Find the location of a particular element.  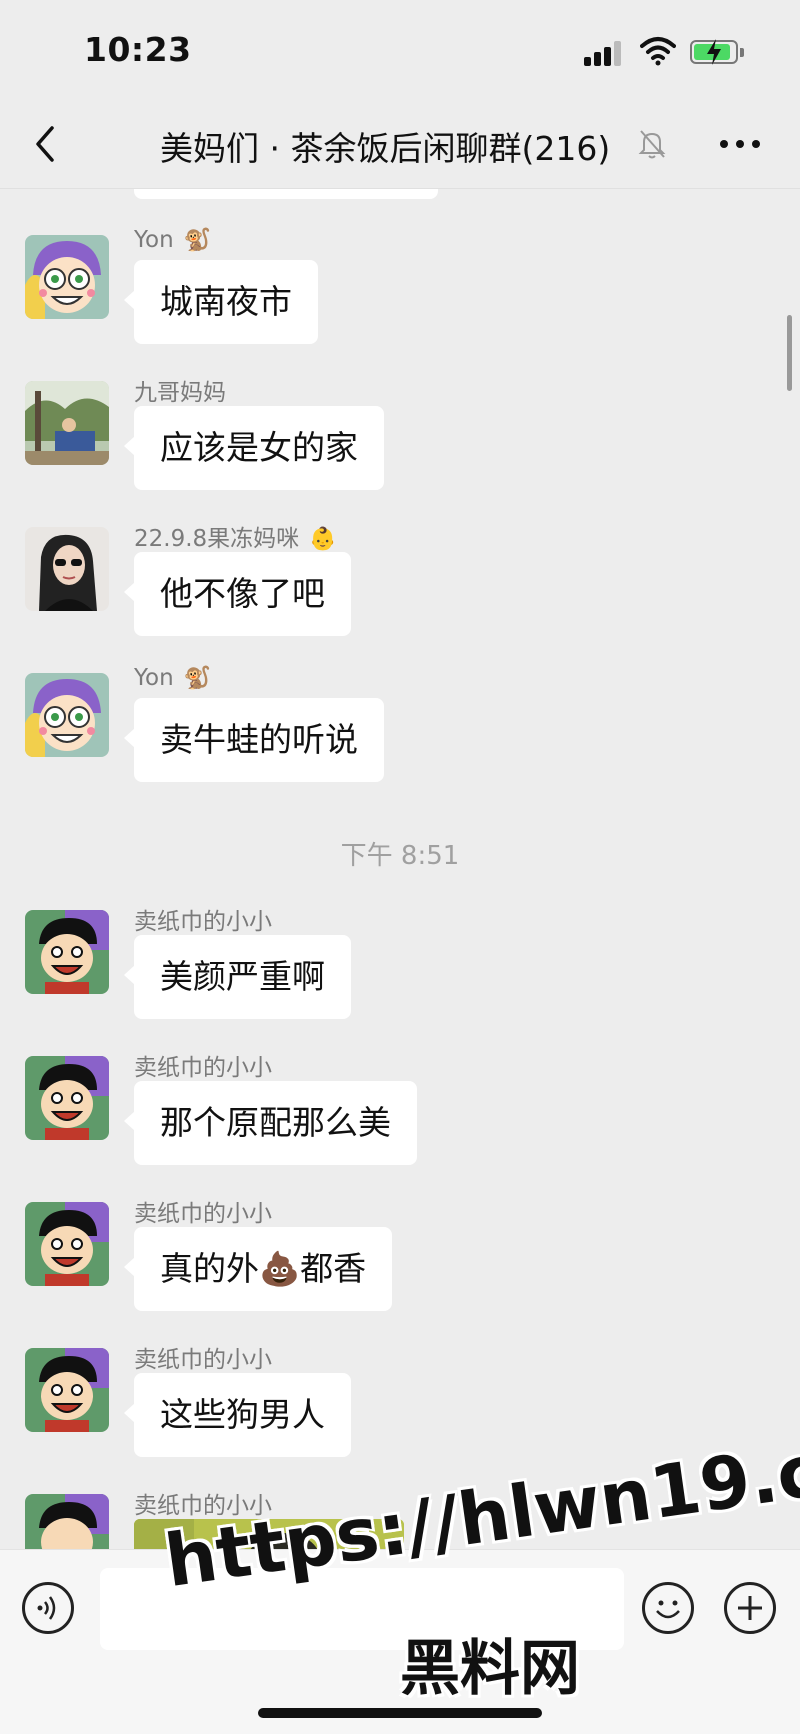

outdoor-photo-avatar is located at coordinates (67, 423).